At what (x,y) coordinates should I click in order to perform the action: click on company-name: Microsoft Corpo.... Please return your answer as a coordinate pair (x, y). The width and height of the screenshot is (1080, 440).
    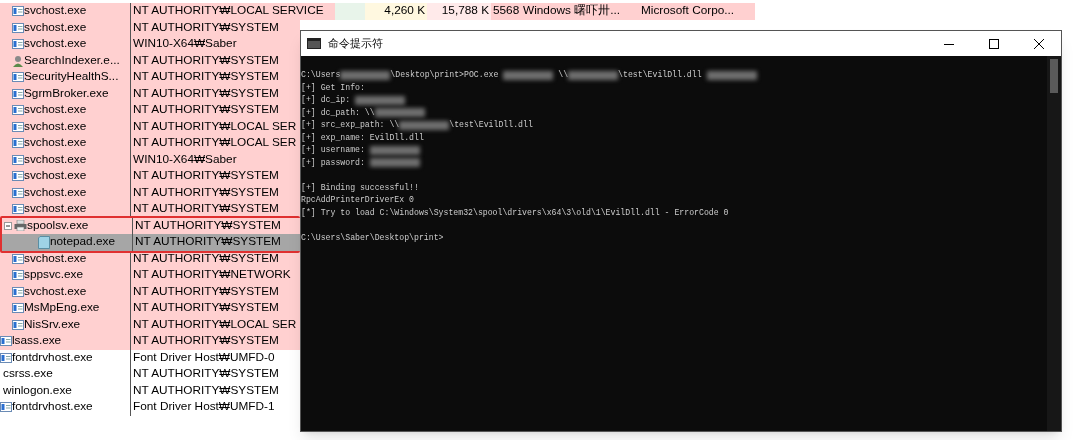
    Looking at the image, I should click on (688, 11).